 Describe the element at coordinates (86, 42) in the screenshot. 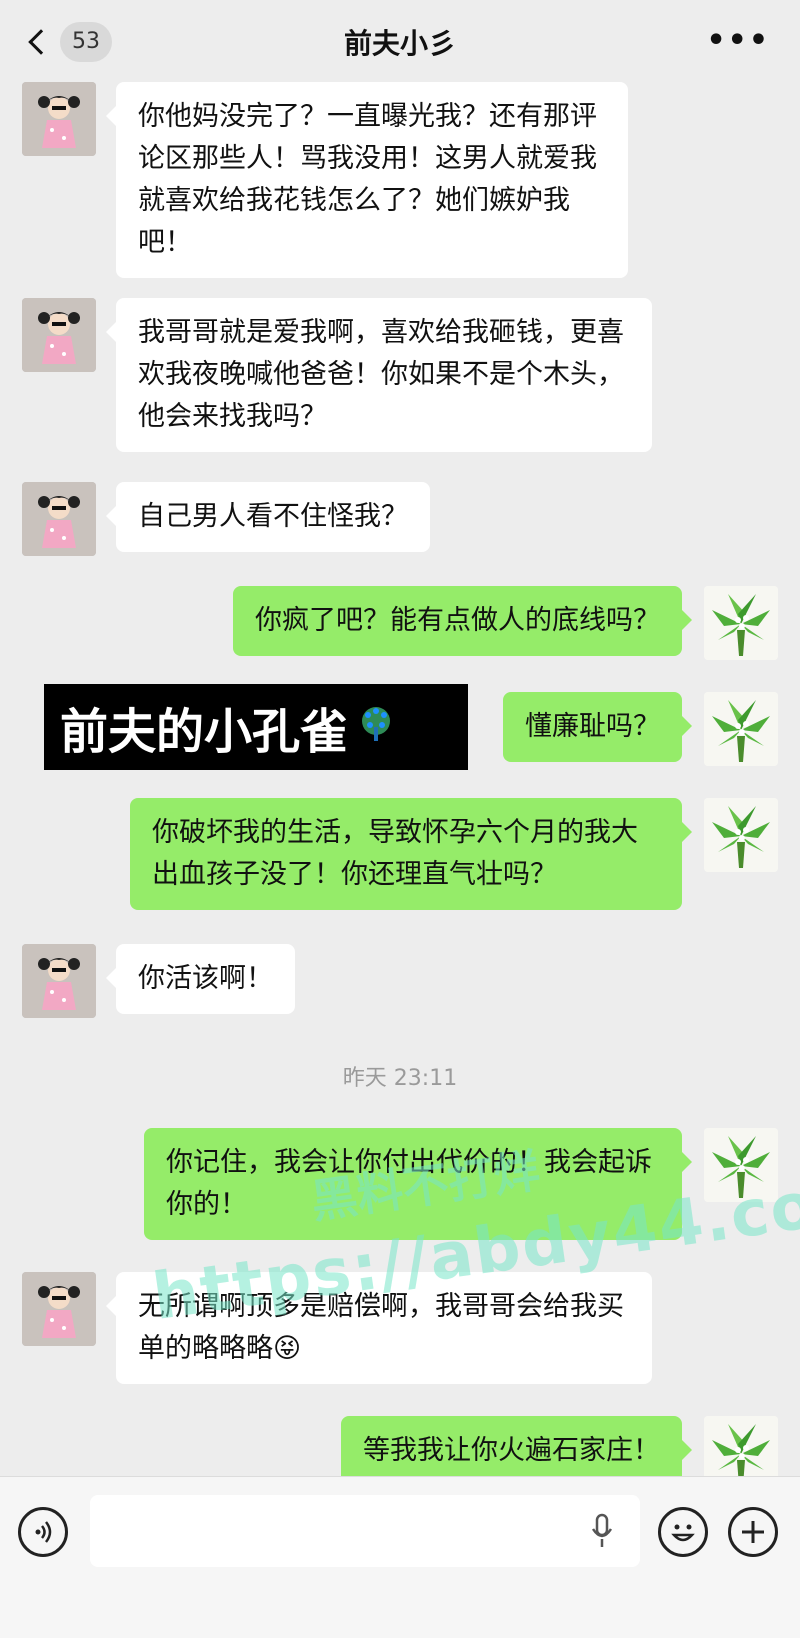

I see `unread-count-badge: 53` at that location.